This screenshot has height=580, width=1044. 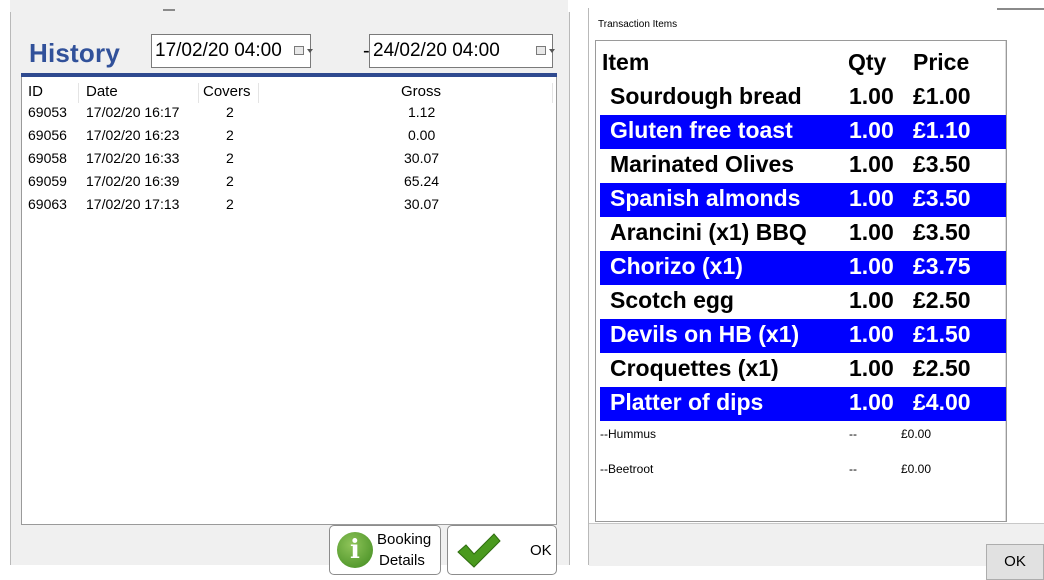 What do you see at coordinates (694, 368) in the screenshot?
I see `item-name: Croquettes (x1)` at bounding box center [694, 368].